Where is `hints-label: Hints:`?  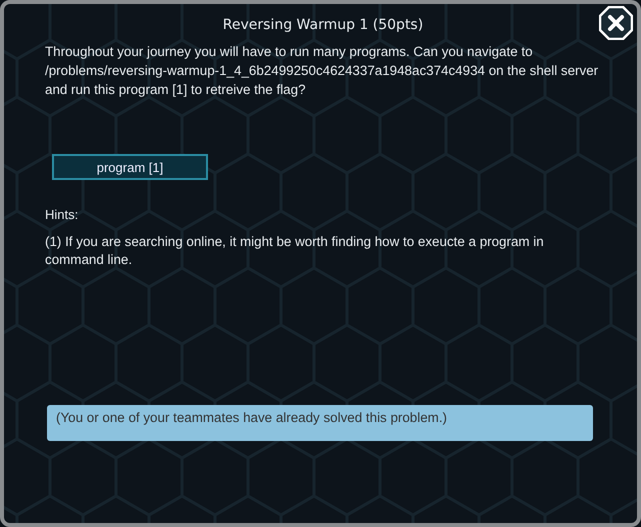 hints-label: Hints: is located at coordinates (62, 214).